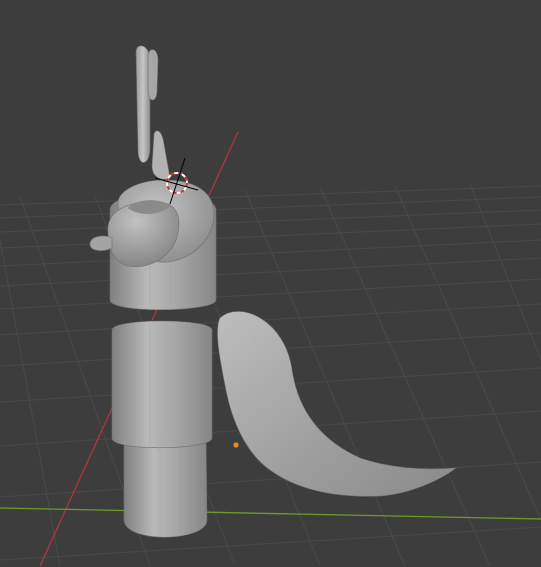 The width and height of the screenshot is (541, 567). Describe the element at coordinates (236, 445) in the screenshot. I see `object-origin-icon` at that location.